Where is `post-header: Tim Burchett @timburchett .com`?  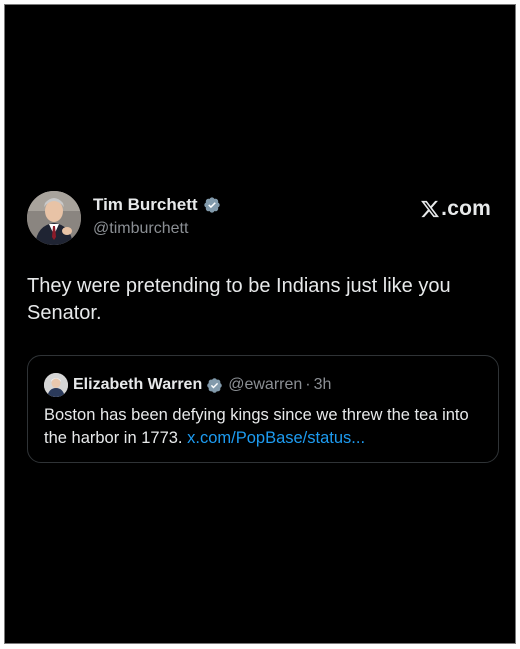 post-header: Tim Burchett @timburchett .com is located at coordinates (262, 219).